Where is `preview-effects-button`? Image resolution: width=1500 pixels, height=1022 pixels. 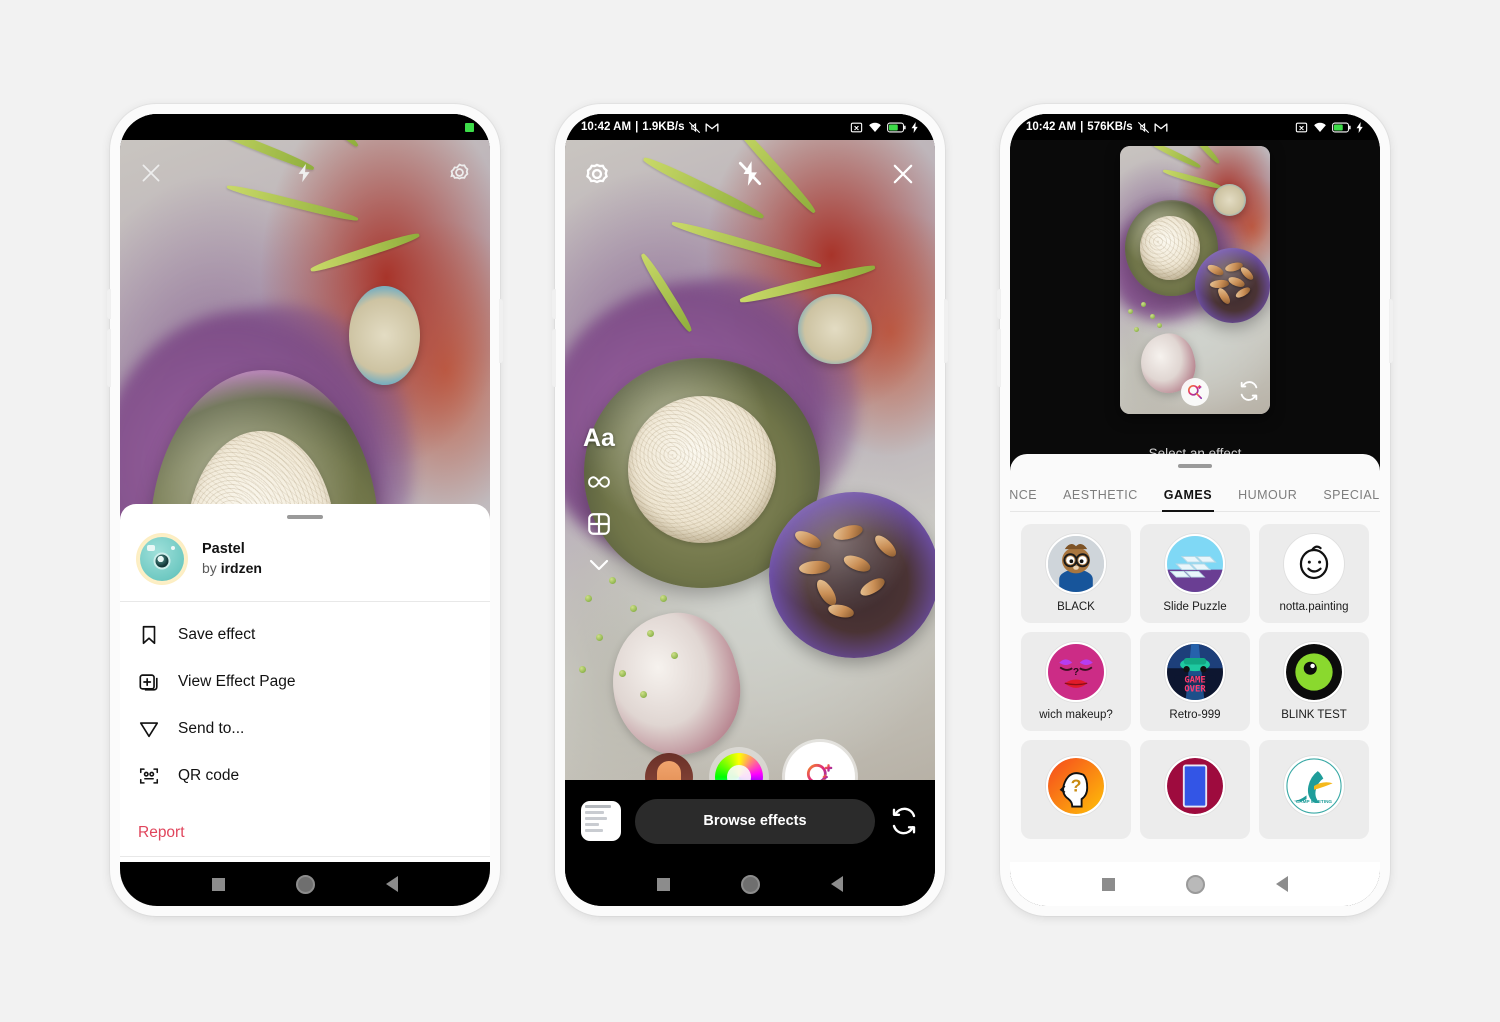 preview-effects-button is located at coordinates (1195, 392).